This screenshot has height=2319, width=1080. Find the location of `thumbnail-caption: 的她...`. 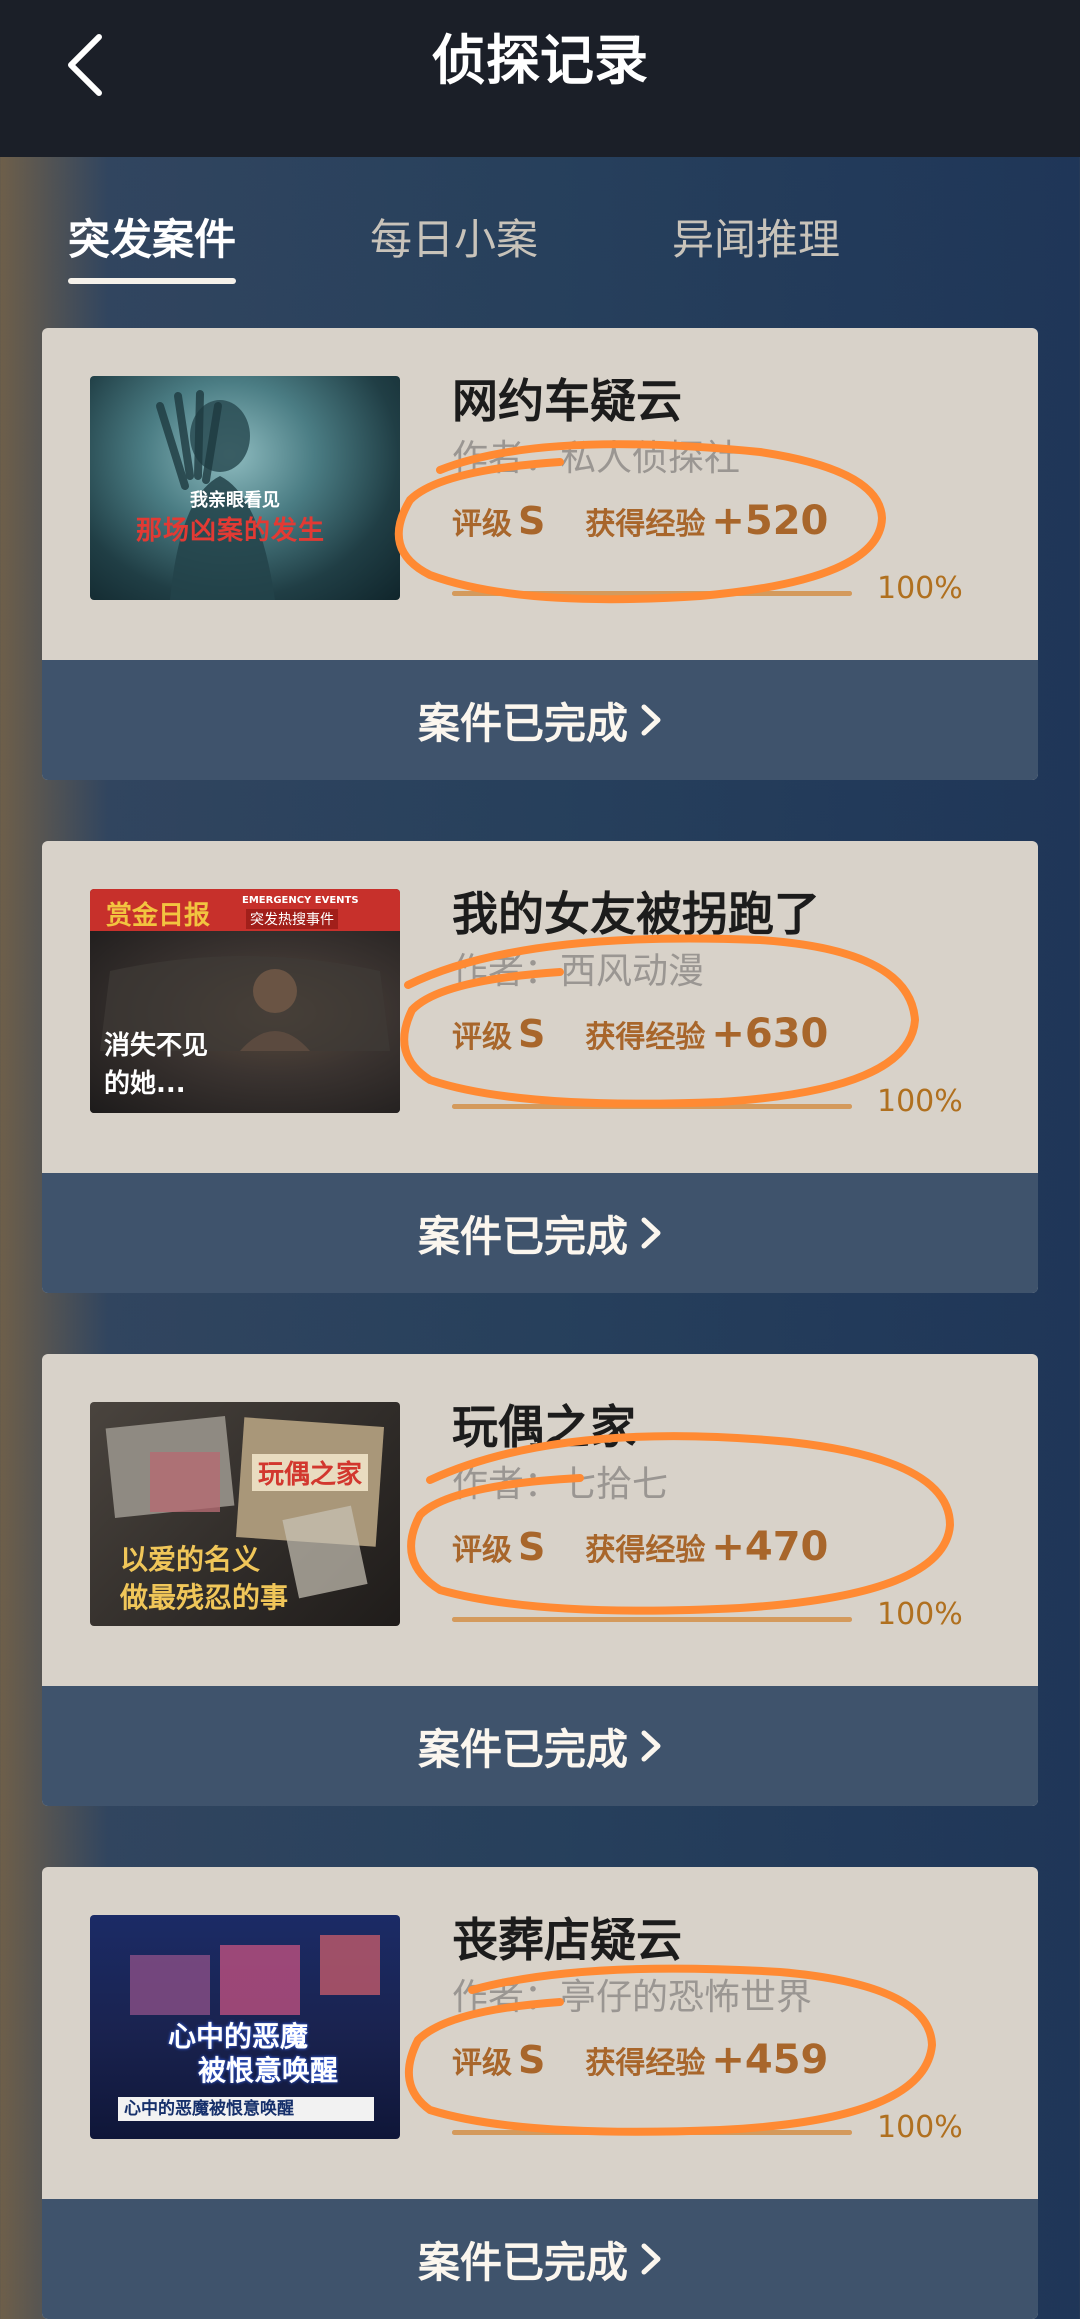

thumbnail-caption: 的她... is located at coordinates (145, 1084).